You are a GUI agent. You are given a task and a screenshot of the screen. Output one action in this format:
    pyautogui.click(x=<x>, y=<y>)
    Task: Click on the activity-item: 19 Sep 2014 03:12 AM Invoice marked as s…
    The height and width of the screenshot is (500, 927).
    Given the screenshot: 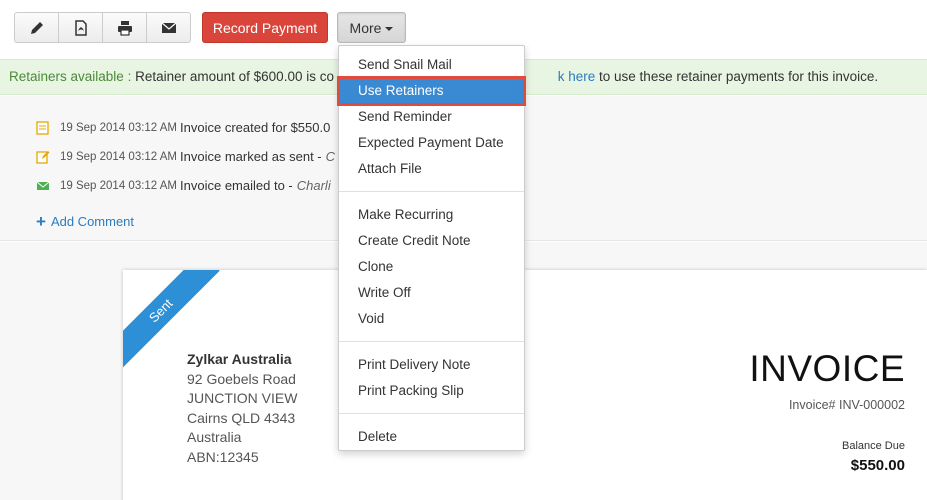 What is the action you would take?
    pyautogui.click(x=185, y=156)
    